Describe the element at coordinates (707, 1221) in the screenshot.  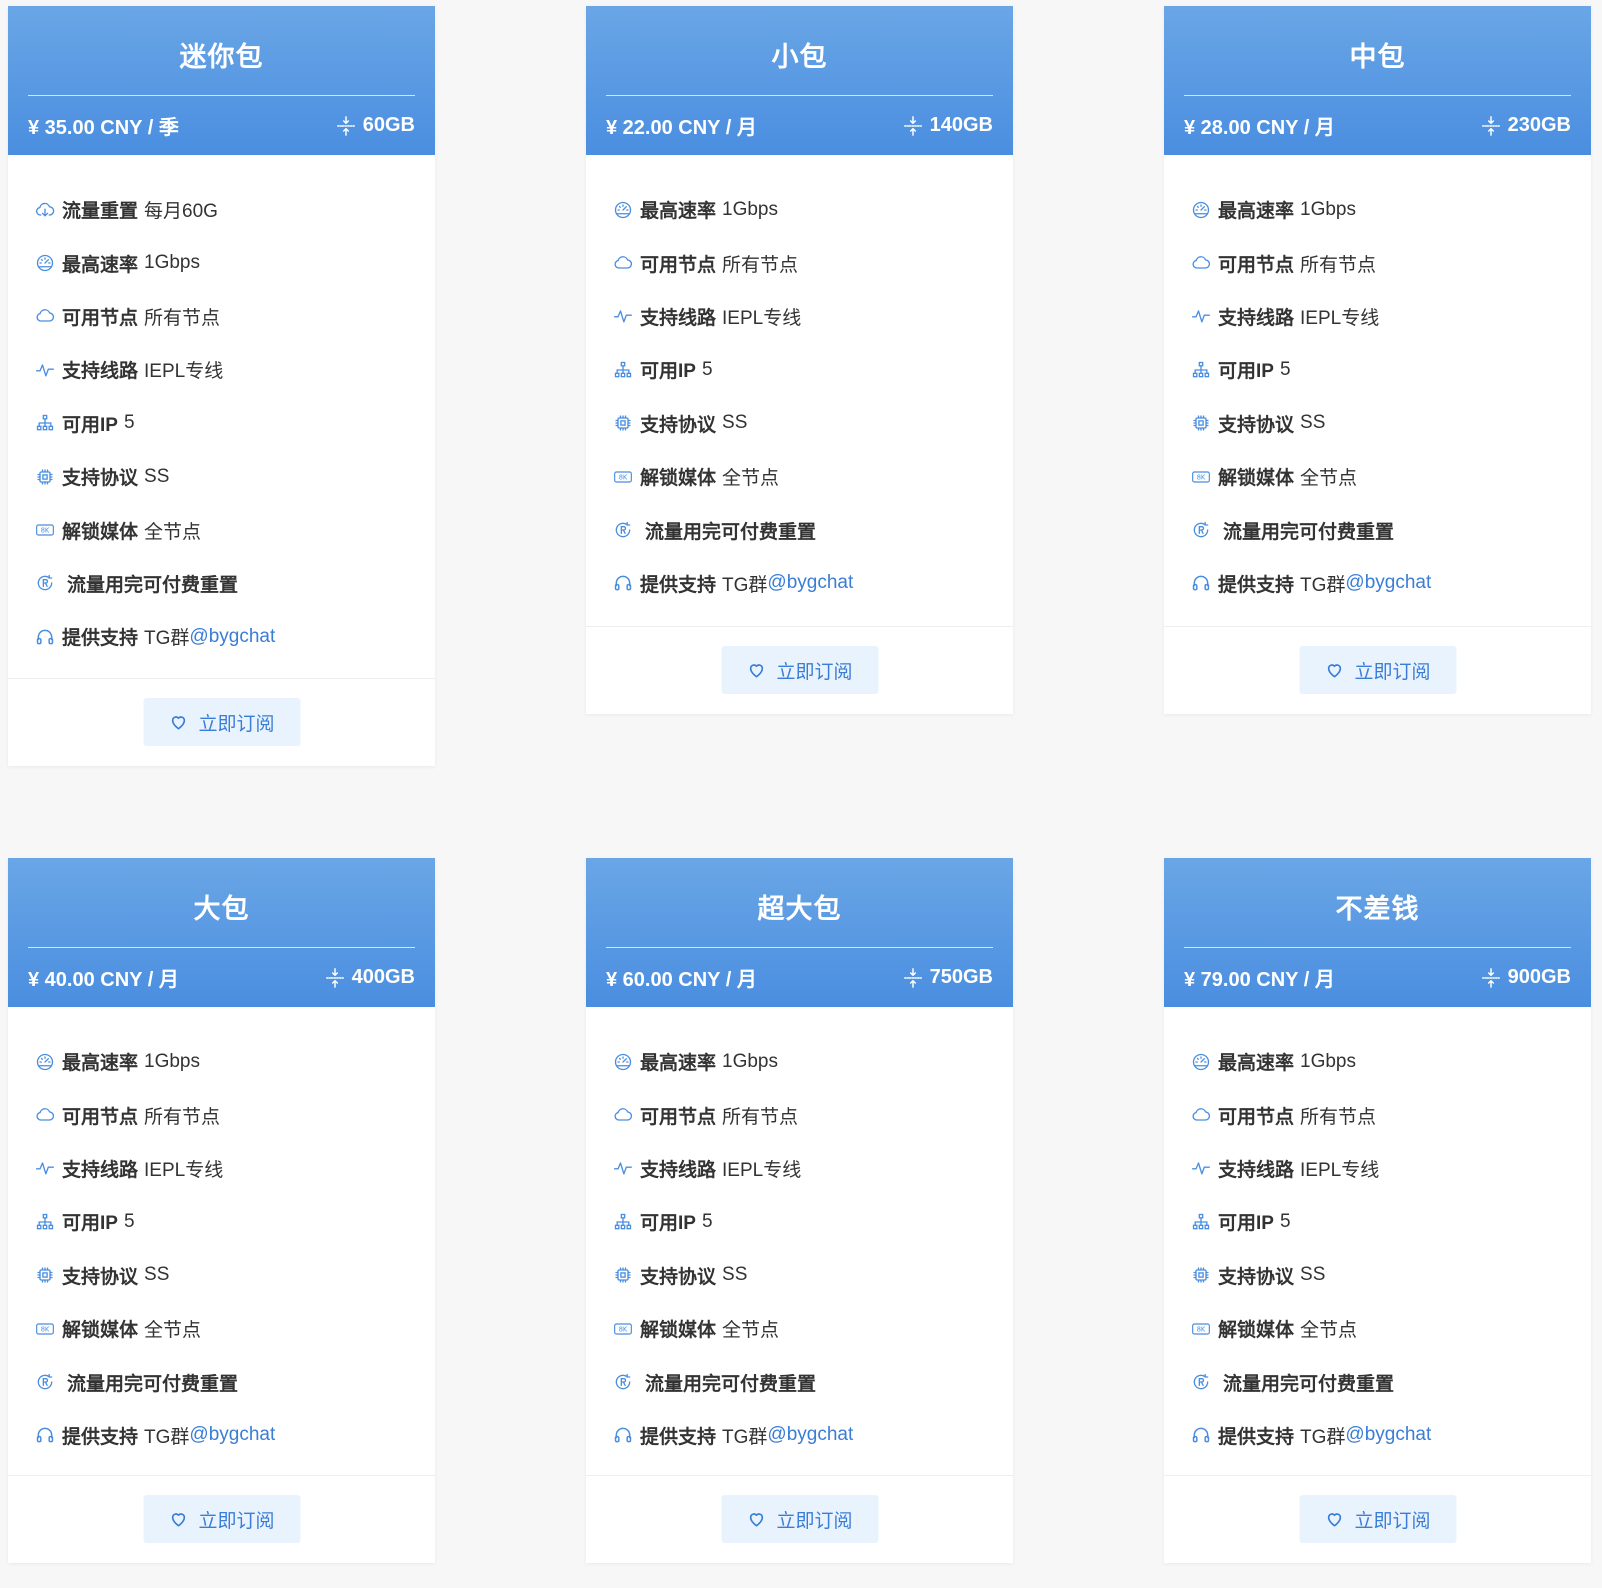
I see `feature-value: 5` at that location.